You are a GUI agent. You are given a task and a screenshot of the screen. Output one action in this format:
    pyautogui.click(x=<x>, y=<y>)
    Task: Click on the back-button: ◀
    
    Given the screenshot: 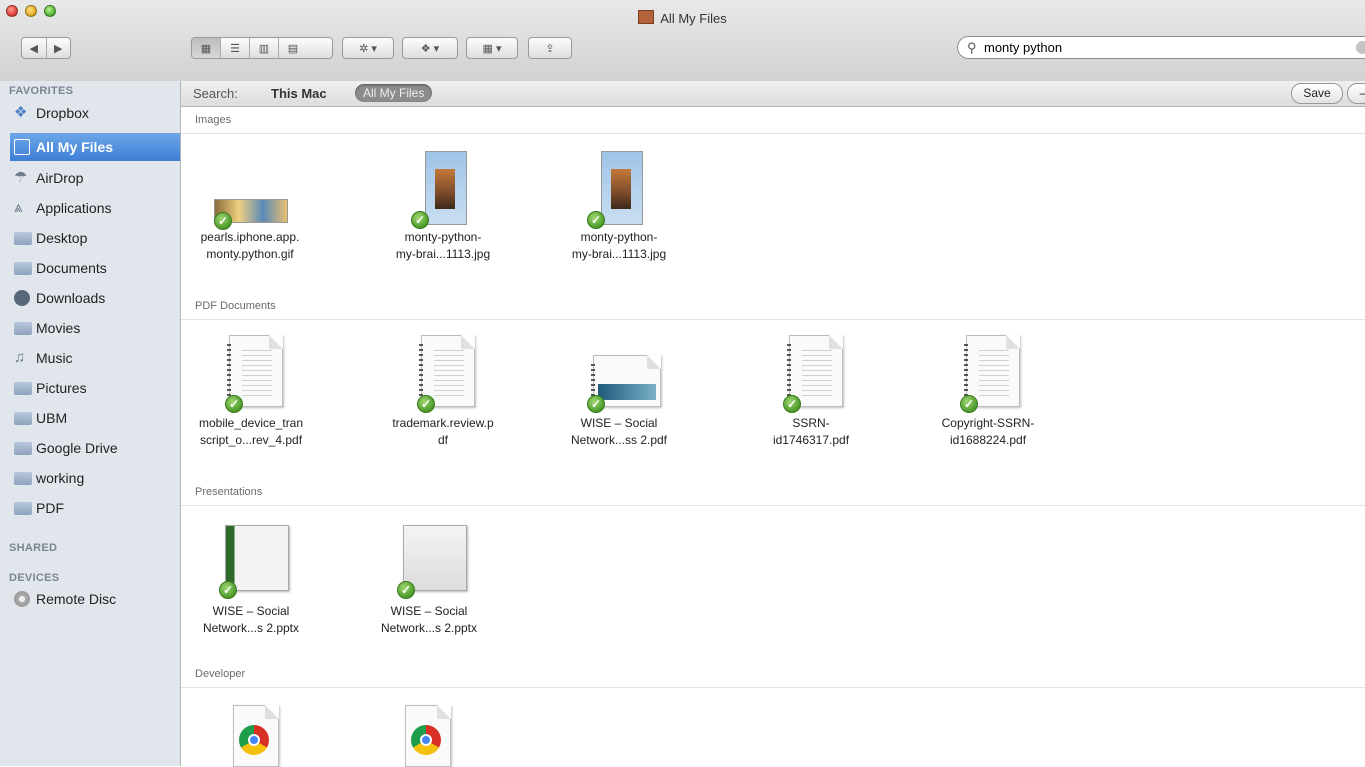 What is the action you would take?
    pyautogui.click(x=34, y=48)
    